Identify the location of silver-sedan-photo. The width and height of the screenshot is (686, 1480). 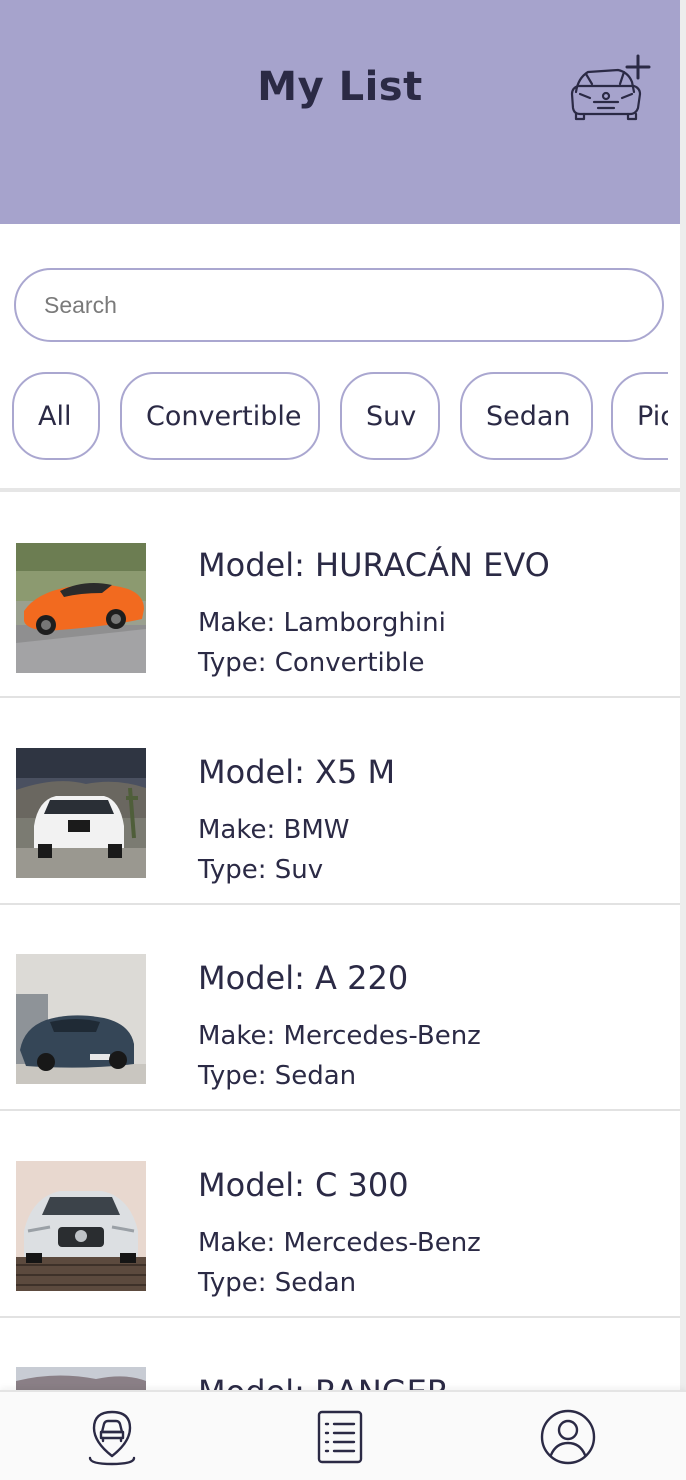
(81, 1226).